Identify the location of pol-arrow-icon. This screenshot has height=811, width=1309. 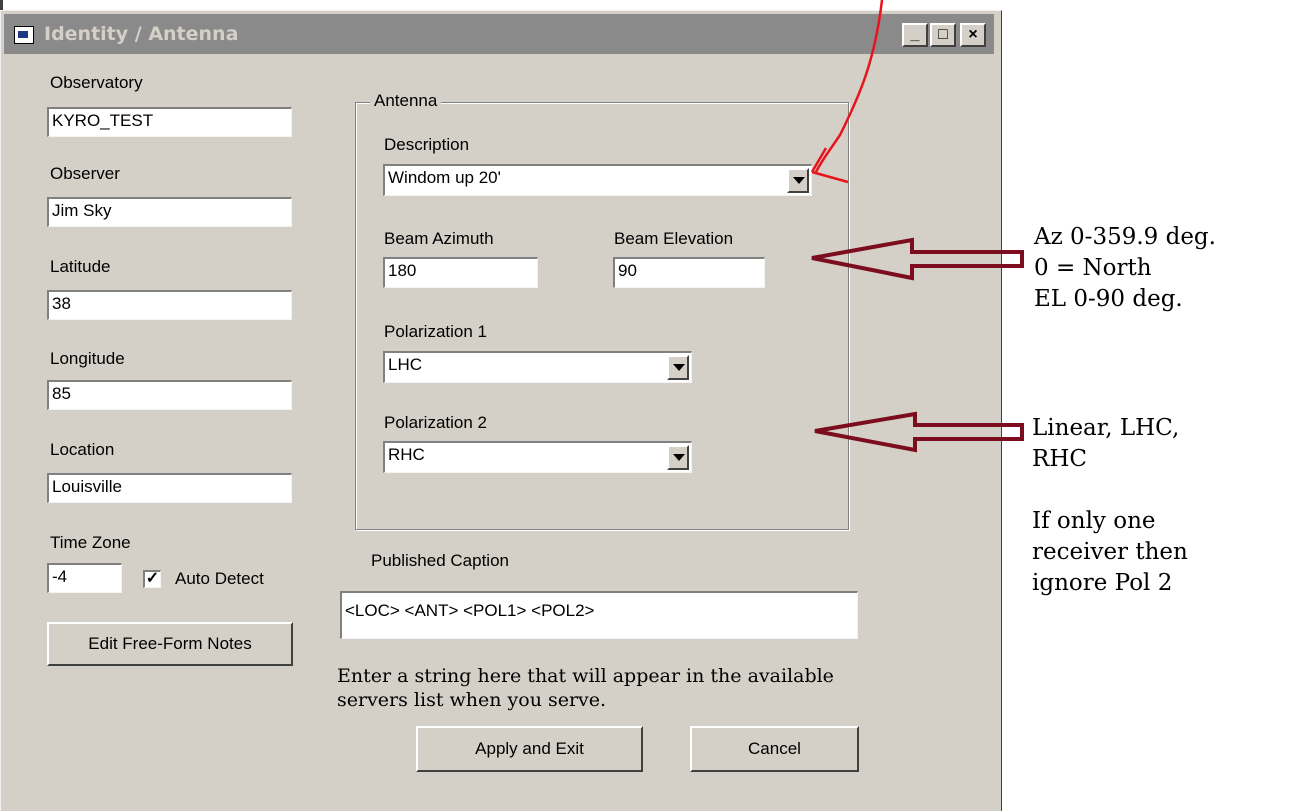
(919, 432).